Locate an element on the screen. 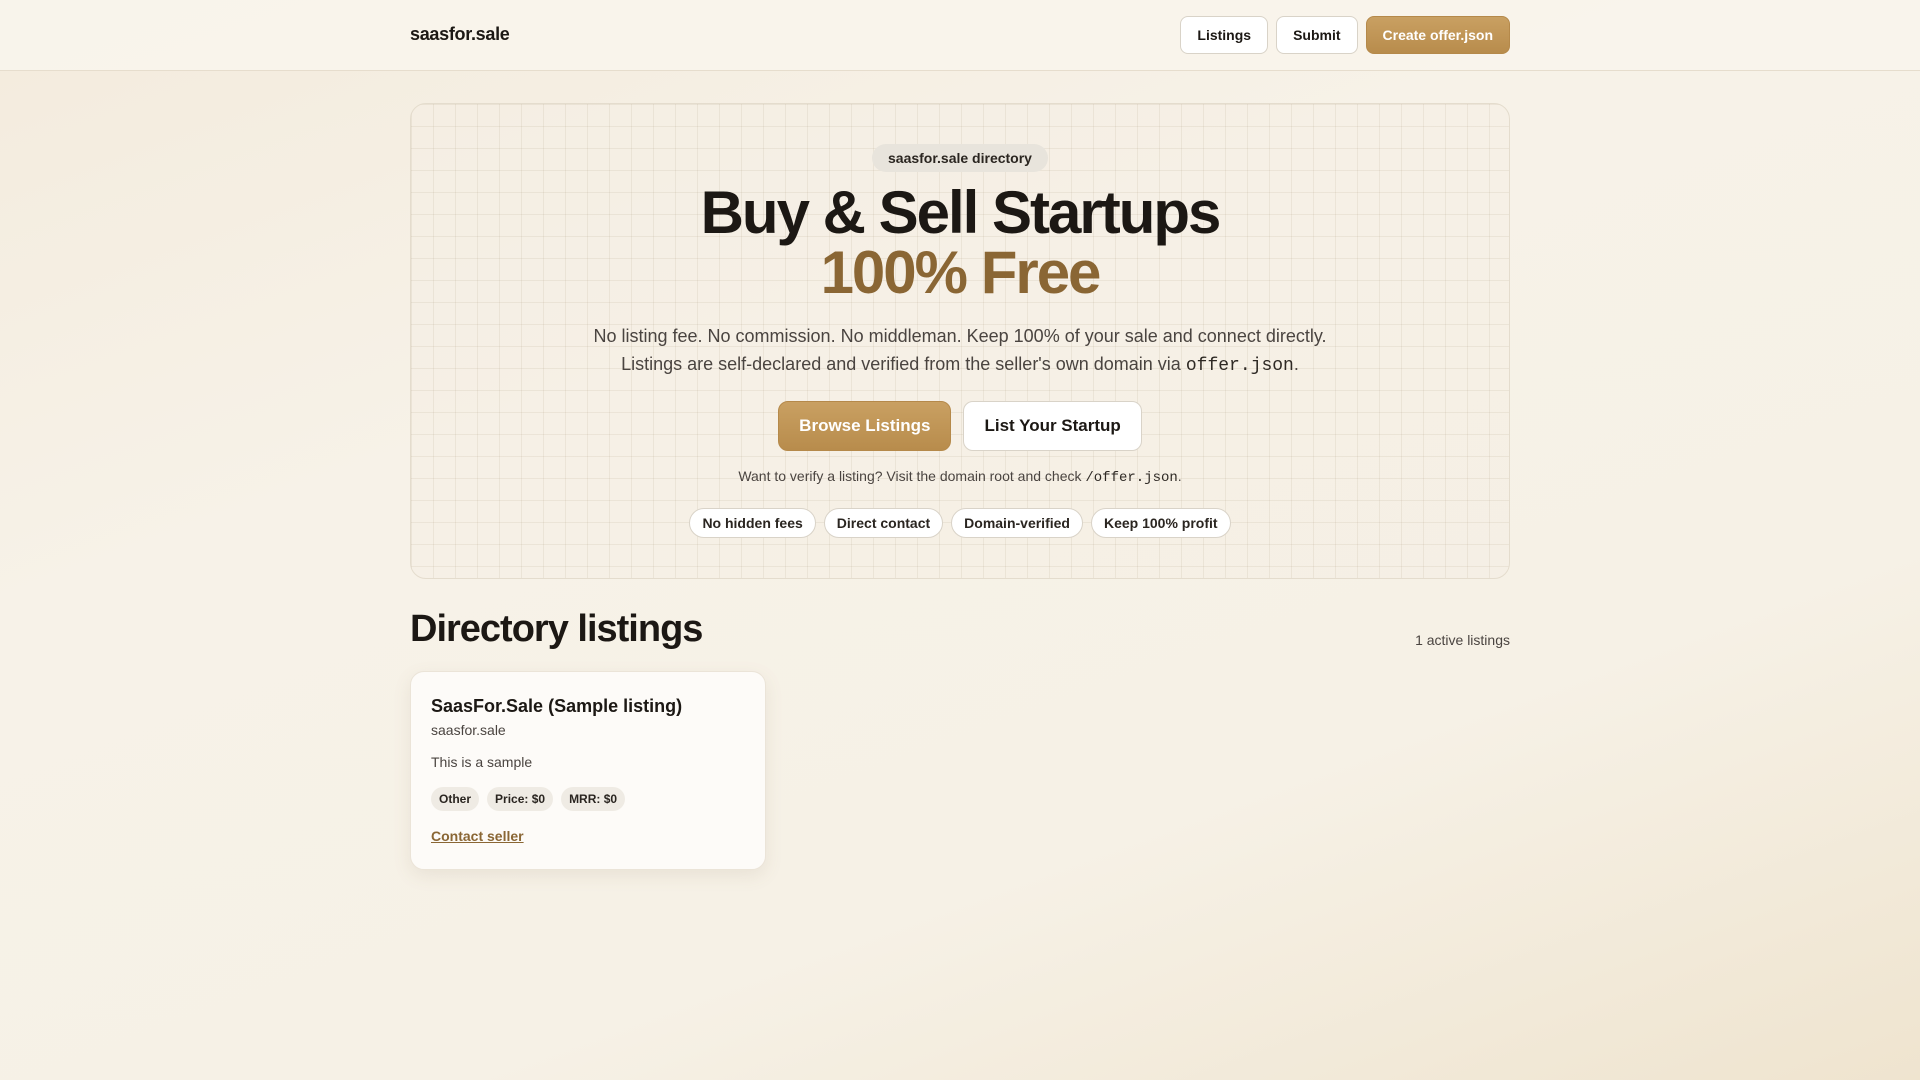 This screenshot has height=1080, width=1920. listing-tags: Other Price: $0 MRR: $0 is located at coordinates (528, 799).